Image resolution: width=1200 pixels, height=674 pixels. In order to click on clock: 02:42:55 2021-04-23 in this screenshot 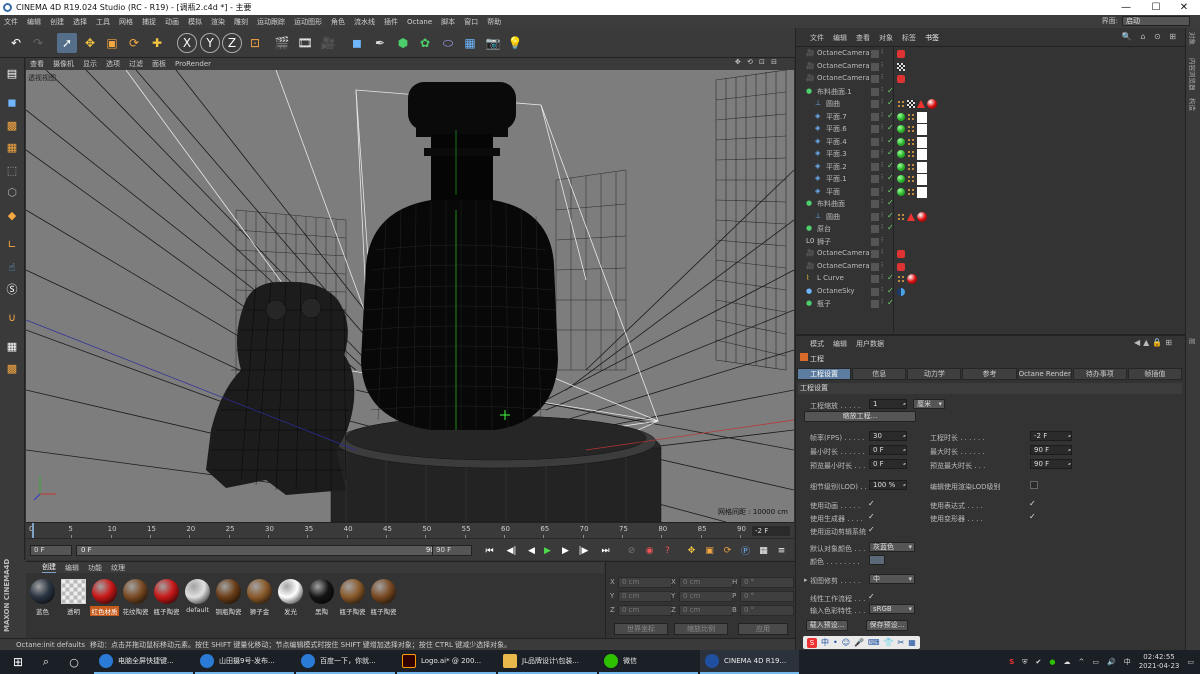, I will do `click(1159, 662)`.